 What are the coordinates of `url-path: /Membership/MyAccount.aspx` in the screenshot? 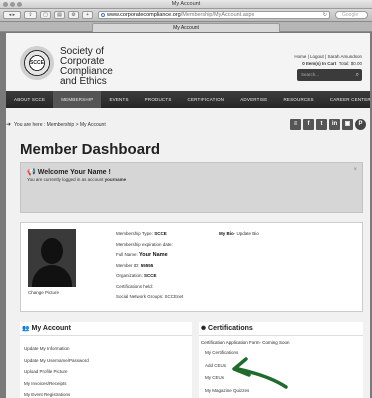 It's located at (217, 15).